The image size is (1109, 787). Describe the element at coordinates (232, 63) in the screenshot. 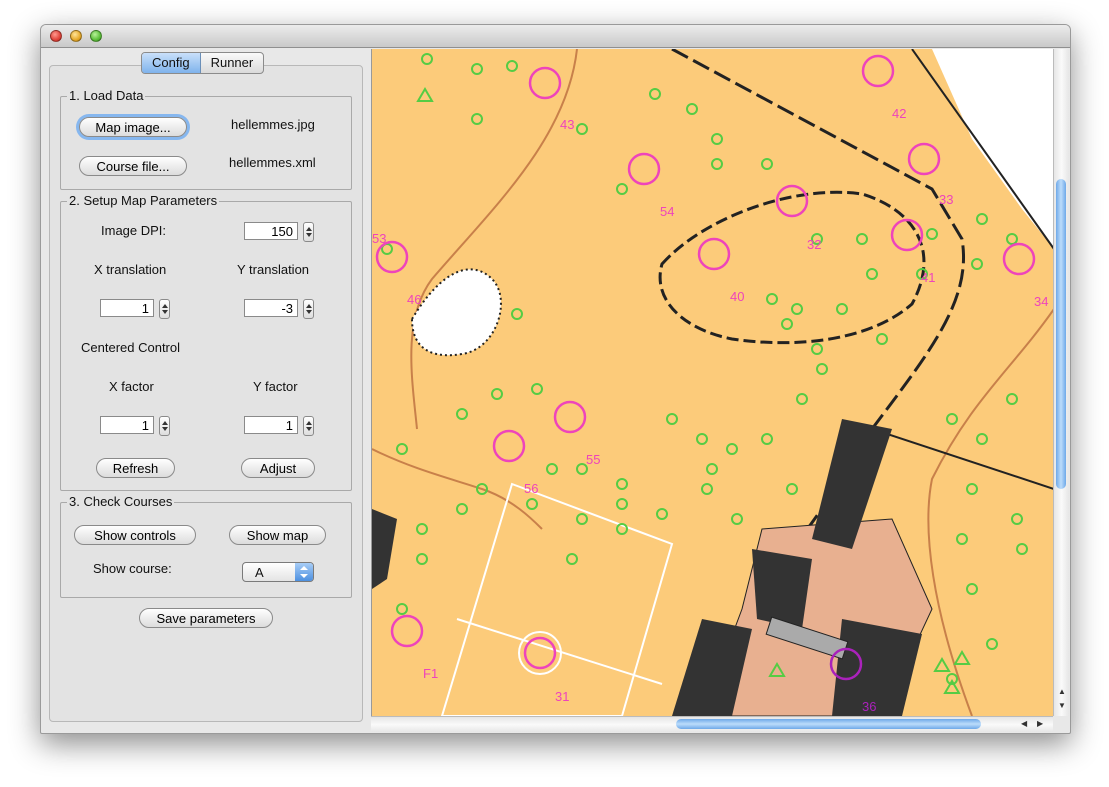

I see `tab-runner: Runner` at that location.